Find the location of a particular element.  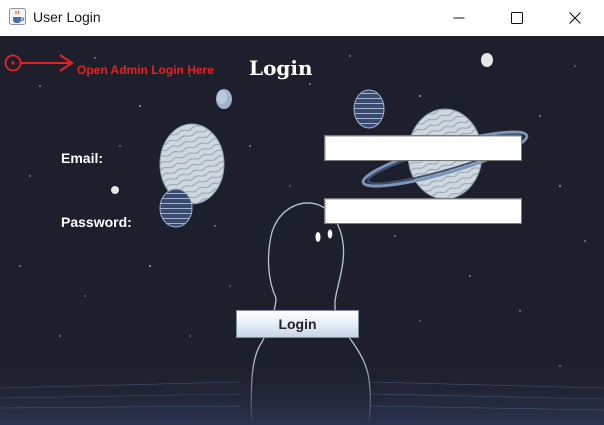

maximize-icon is located at coordinates (517, 18).